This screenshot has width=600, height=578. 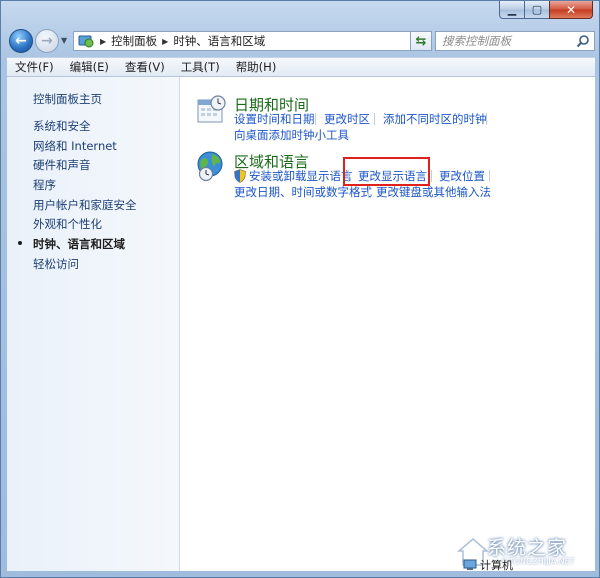 What do you see at coordinates (470, 564) in the screenshot?
I see `computer-icon` at bounding box center [470, 564].